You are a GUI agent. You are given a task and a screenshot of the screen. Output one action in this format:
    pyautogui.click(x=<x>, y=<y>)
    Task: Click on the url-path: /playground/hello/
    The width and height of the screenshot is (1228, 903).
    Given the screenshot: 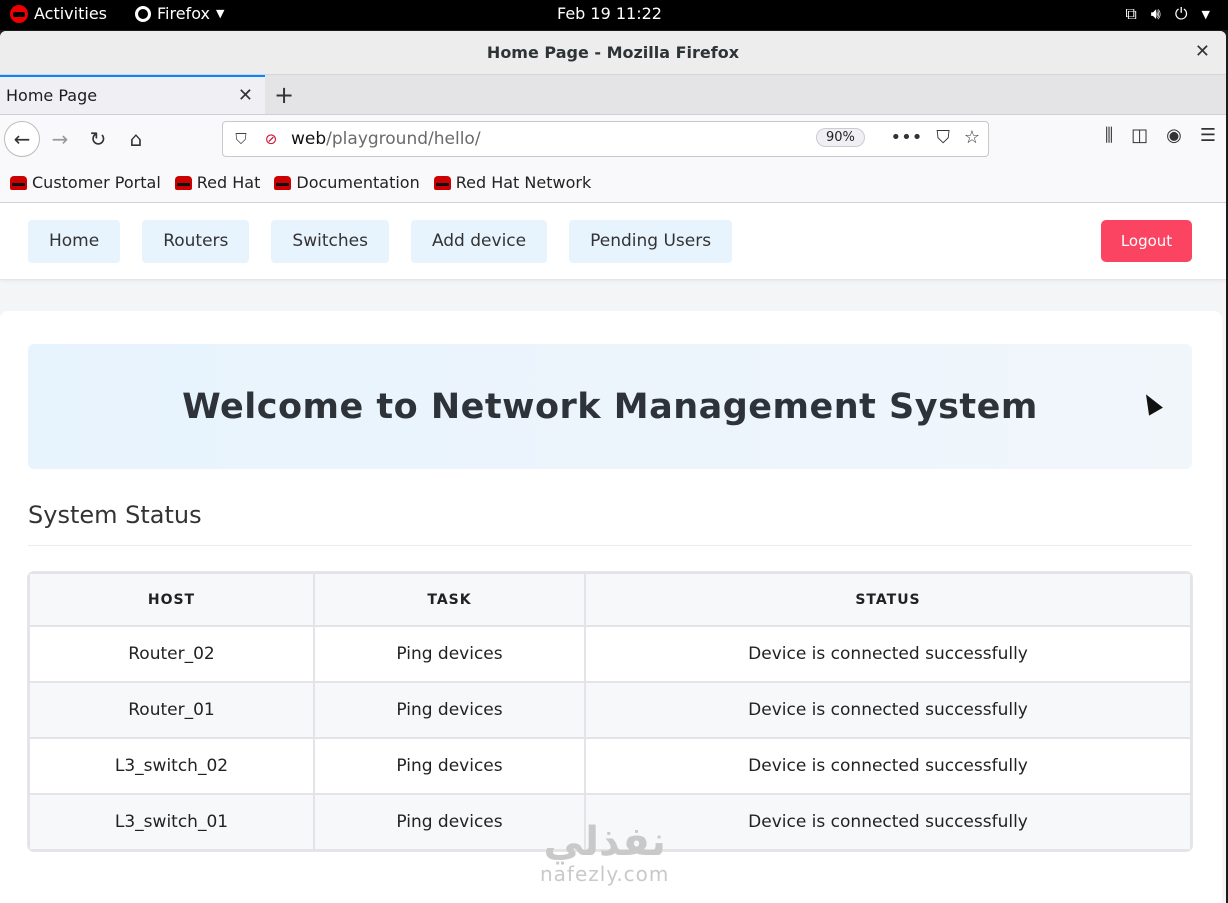 What is the action you would take?
    pyautogui.click(x=403, y=139)
    